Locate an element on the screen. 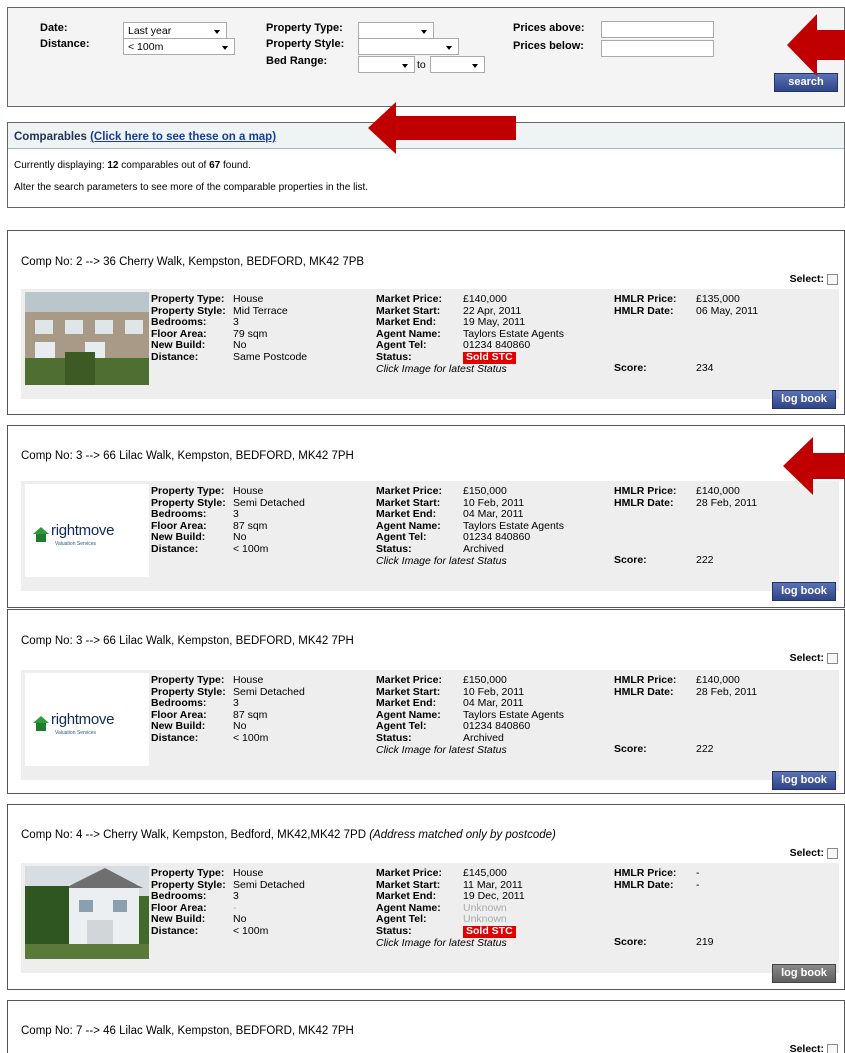 This screenshot has height=1053, width=845. score-value: 234 is located at coordinates (705, 368).